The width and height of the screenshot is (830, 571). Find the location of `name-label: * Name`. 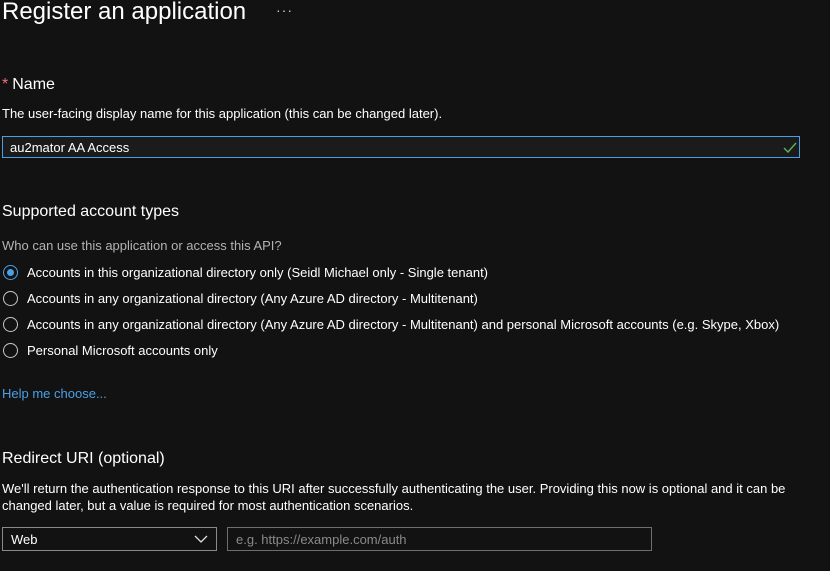

name-label: * Name is located at coordinates (28, 85).